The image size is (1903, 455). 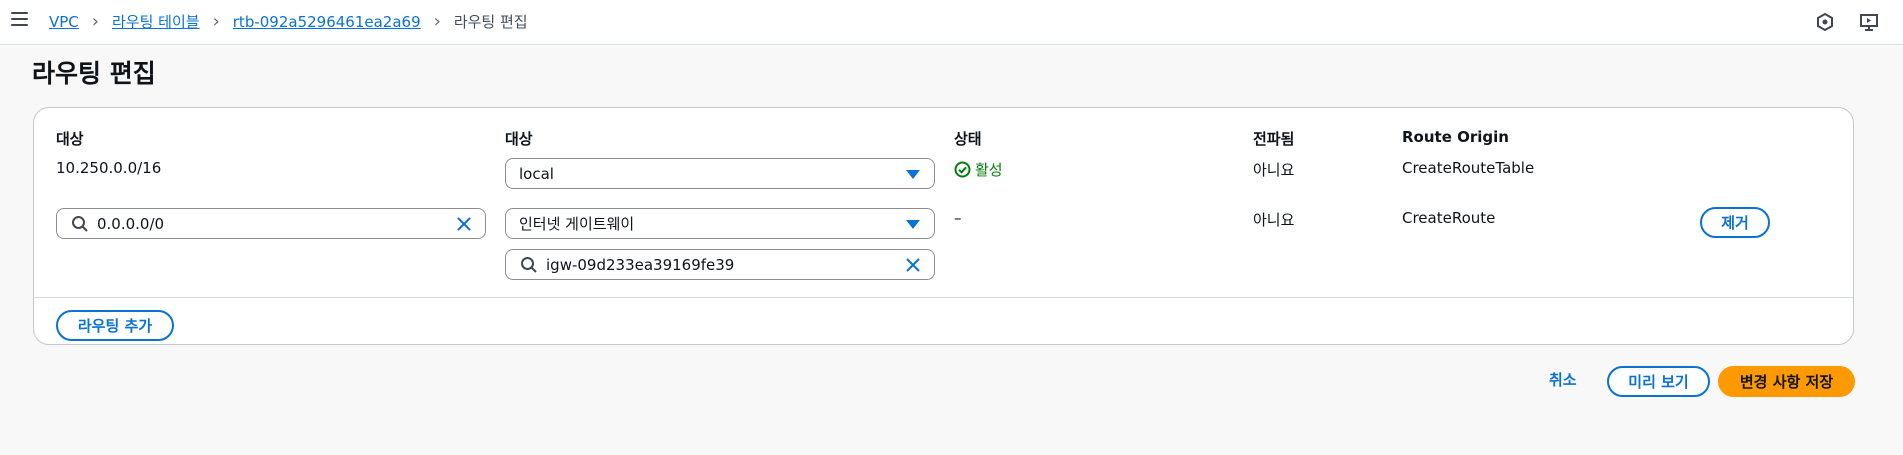 I want to click on target-type-select: 인터넷 게이트웨이, so click(x=720, y=223).